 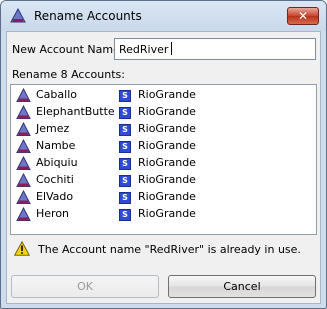 I want to click on list-item: Heron S RioGrande, so click(x=163, y=214).